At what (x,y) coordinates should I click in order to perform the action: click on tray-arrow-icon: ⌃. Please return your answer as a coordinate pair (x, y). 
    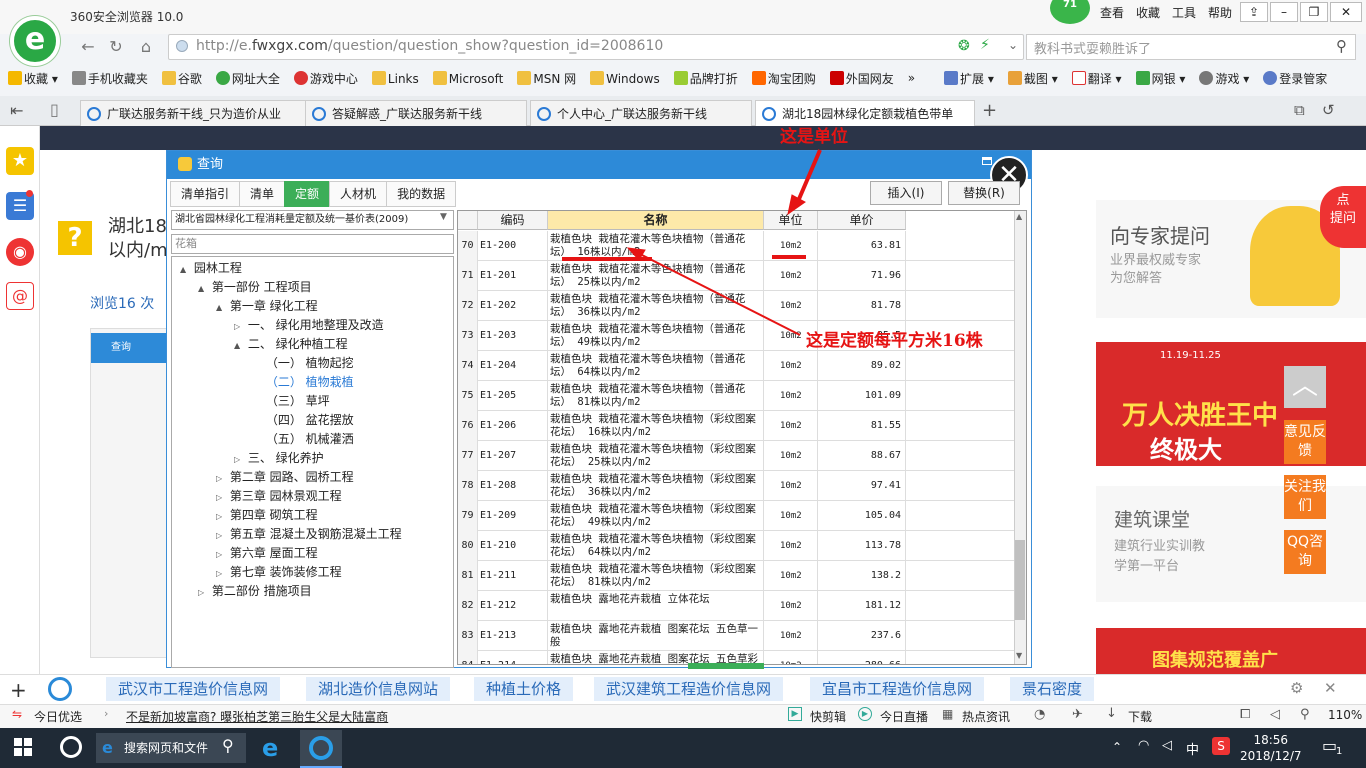
    Looking at the image, I should click on (1117, 747).